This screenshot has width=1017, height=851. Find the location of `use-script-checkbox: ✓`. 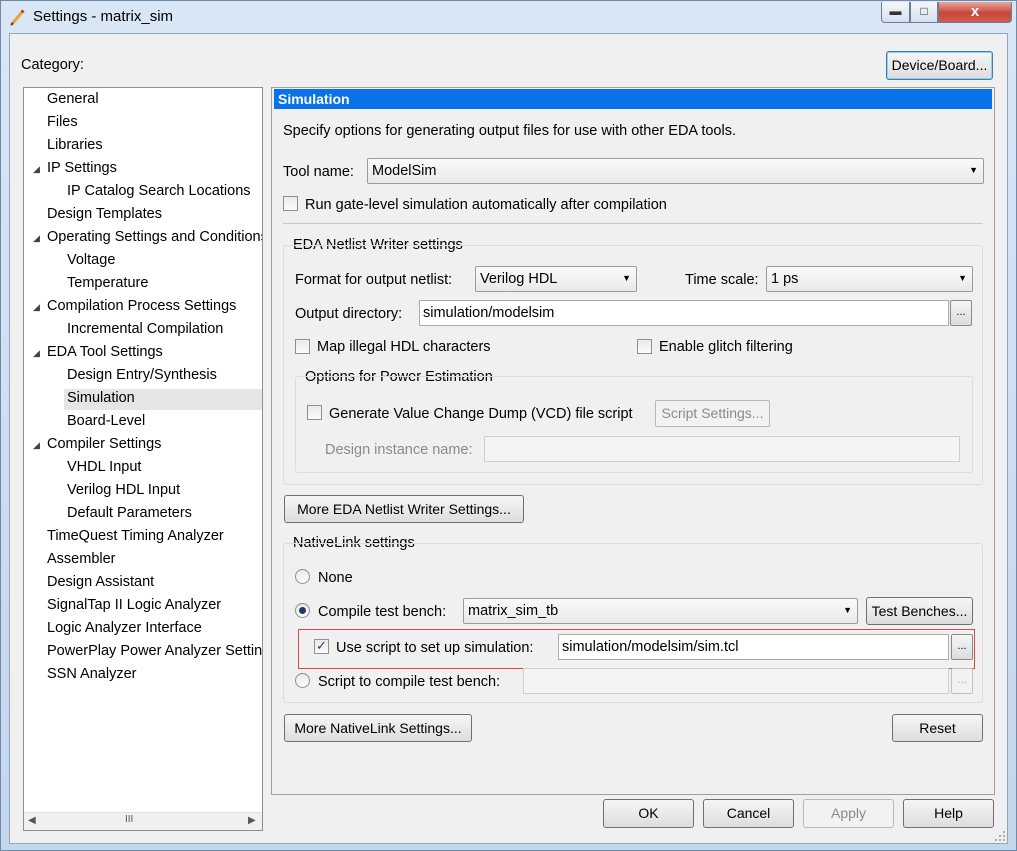

use-script-checkbox: ✓ is located at coordinates (321, 646).